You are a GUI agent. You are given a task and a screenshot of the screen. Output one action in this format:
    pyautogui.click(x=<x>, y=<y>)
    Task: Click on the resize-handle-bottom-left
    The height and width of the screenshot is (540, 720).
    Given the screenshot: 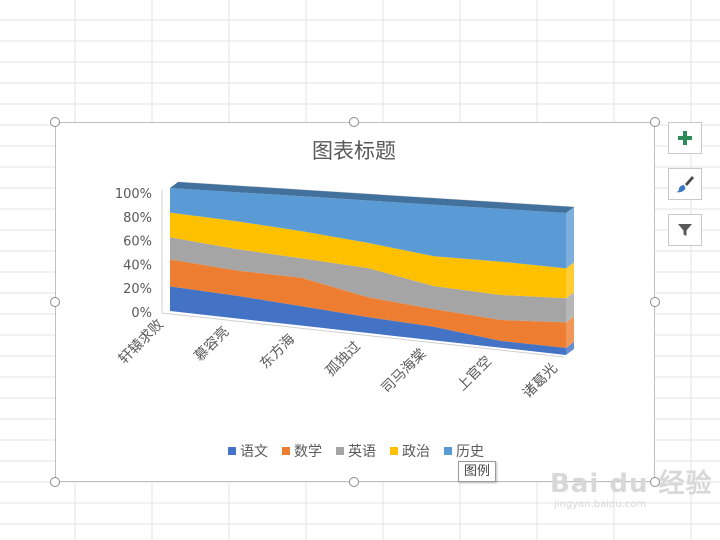 What is the action you would take?
    pyautogui.click(x=55, y=482)
    